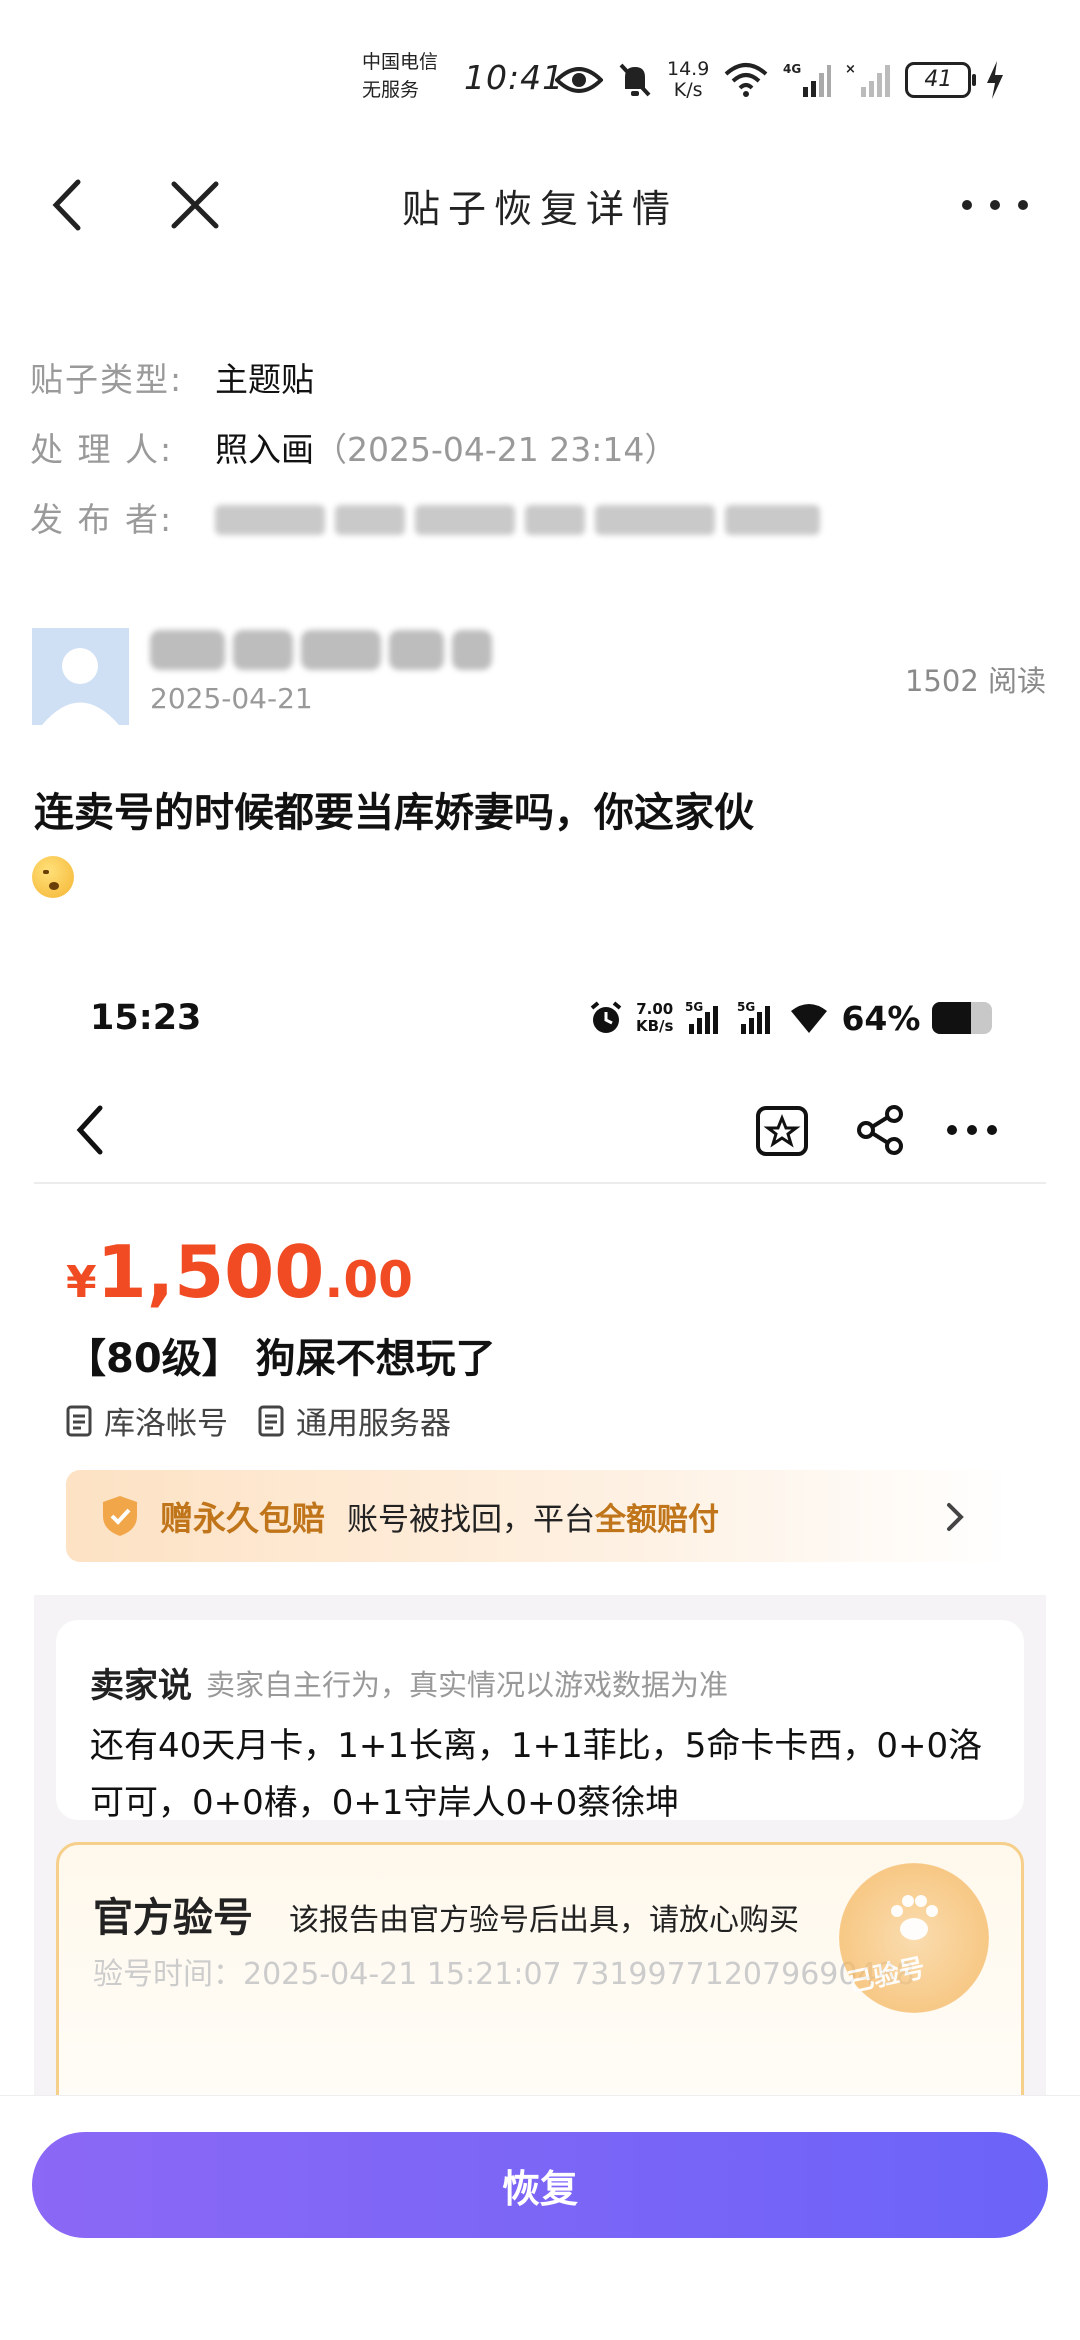  Describe the element at coordinates (688, 69) in the screenshot. I see `net-speed-value: 14.9` at that location.